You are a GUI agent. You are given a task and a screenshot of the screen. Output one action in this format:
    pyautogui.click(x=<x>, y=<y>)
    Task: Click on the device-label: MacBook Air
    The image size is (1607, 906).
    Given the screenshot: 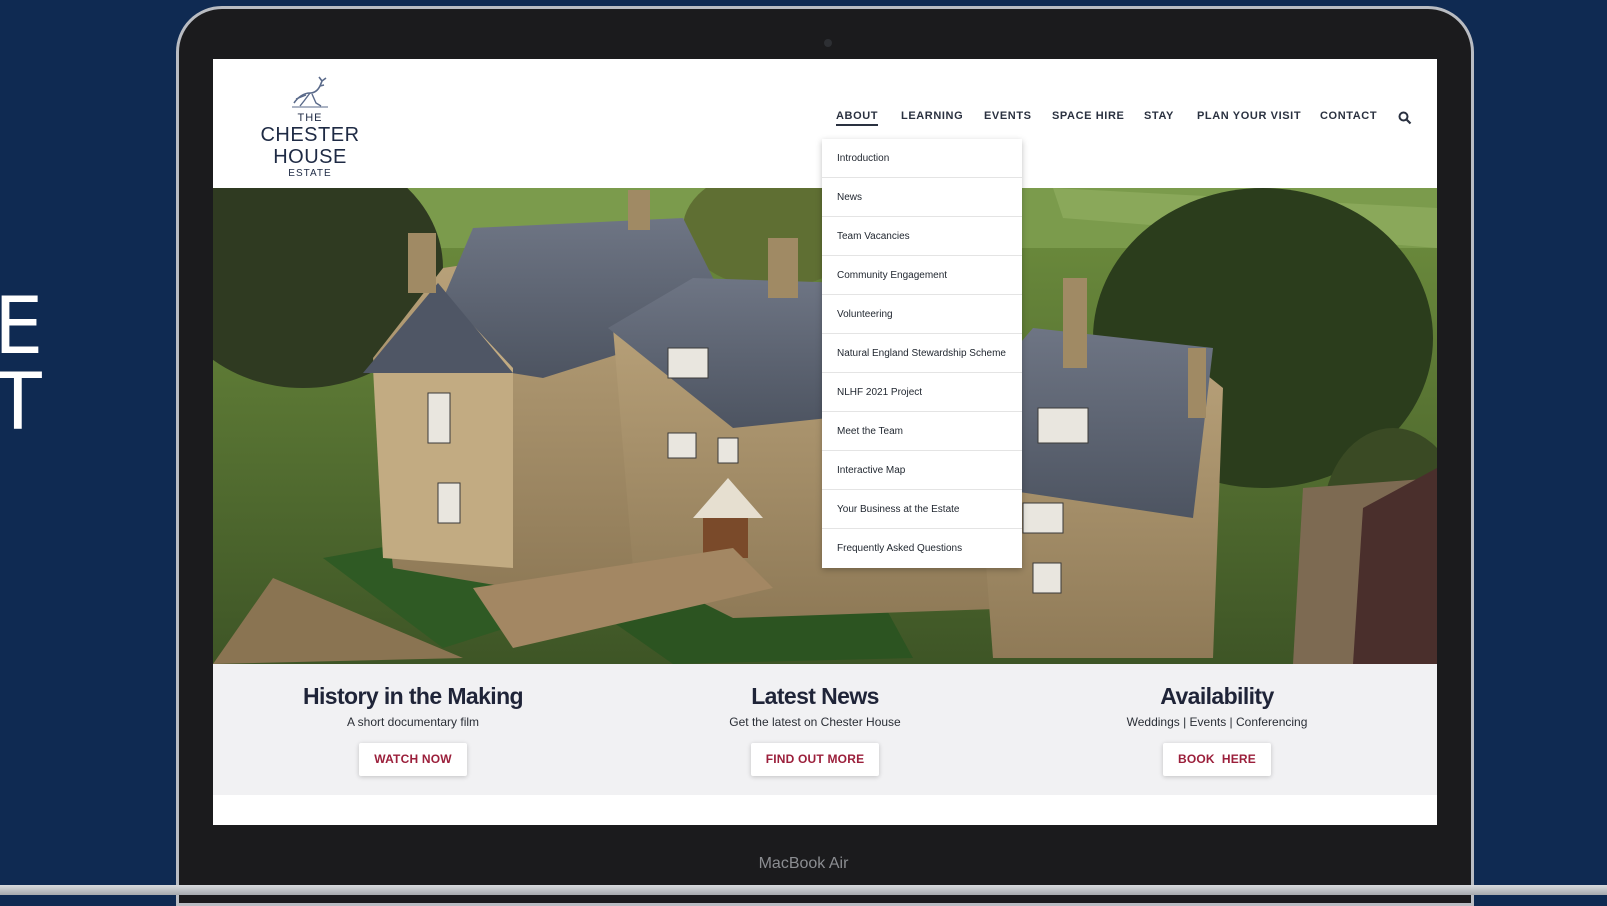 What is the action you would take?
    pyautogui.click(x=803, y=863)
    